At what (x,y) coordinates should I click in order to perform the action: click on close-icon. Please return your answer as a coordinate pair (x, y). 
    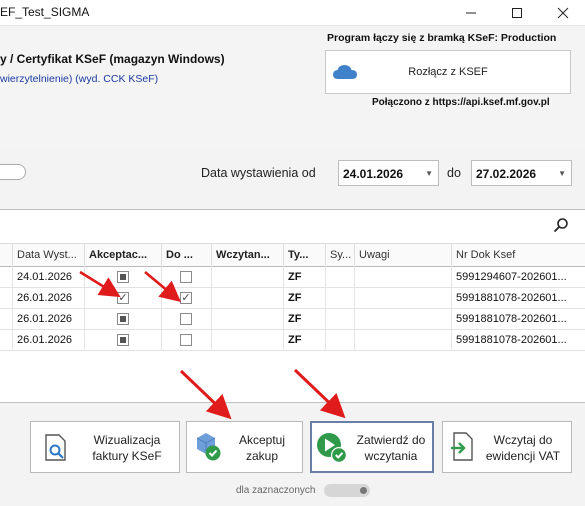
    Looking at the image, I should click on (563, 13).